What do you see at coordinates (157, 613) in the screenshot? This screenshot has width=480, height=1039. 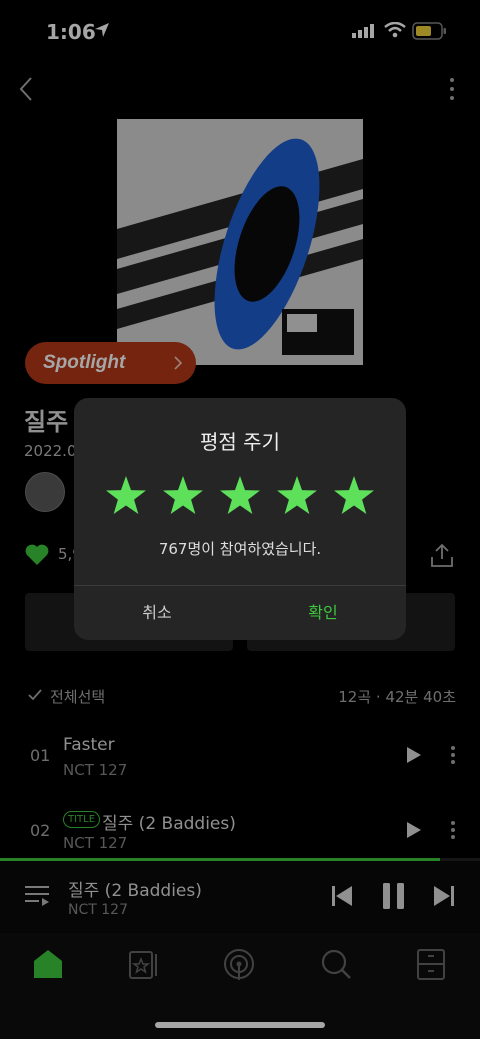 I see `cancel-button: 취소` at bounding box center [157, 613].